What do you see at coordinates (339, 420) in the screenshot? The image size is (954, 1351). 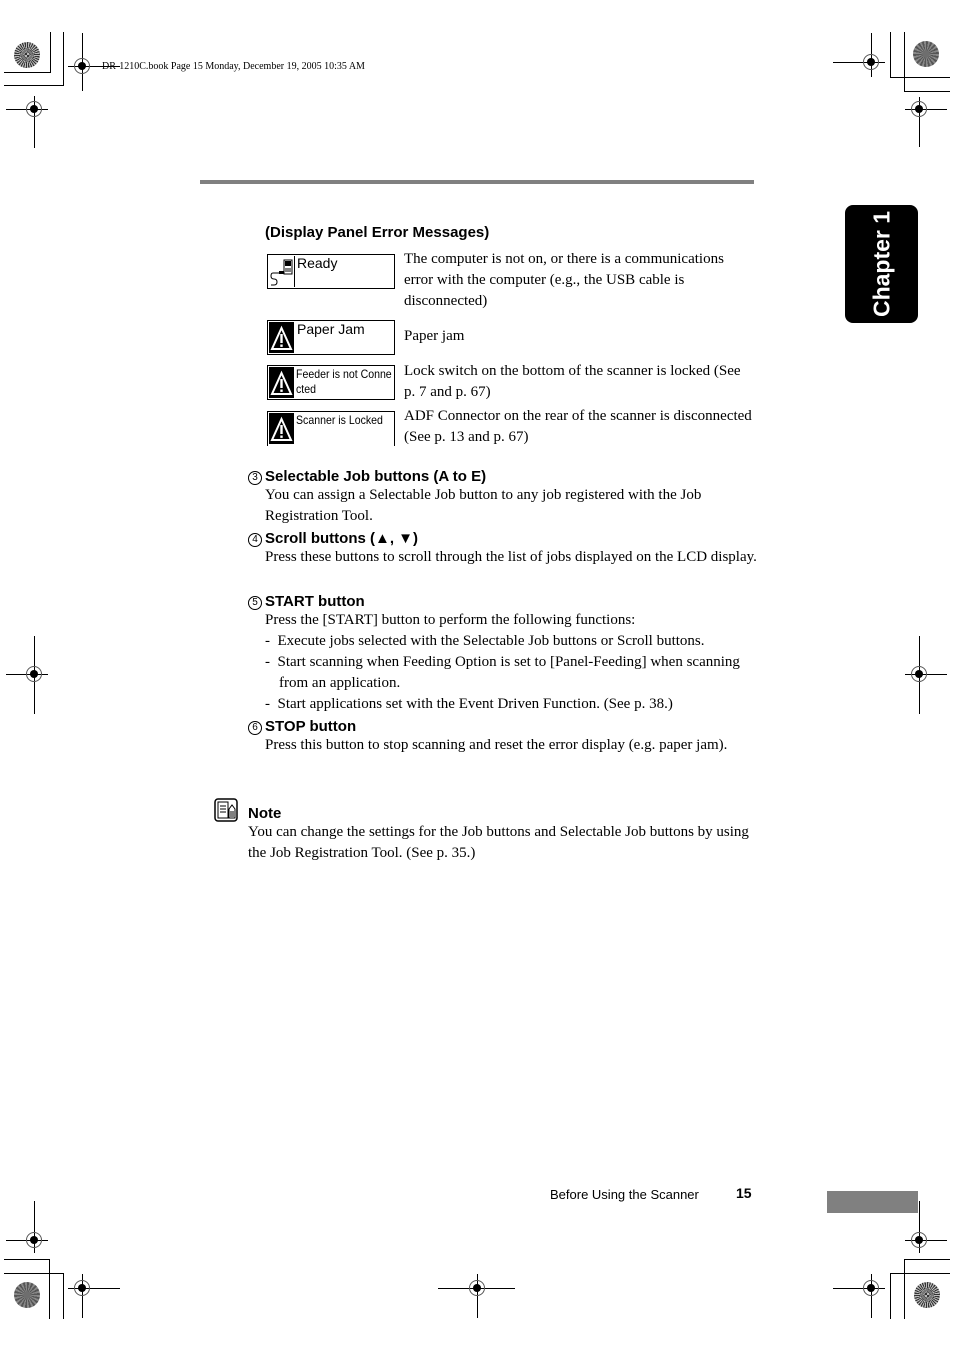 I see `lcd-text: Scanner is Locked` at bounding box center [339, 420].